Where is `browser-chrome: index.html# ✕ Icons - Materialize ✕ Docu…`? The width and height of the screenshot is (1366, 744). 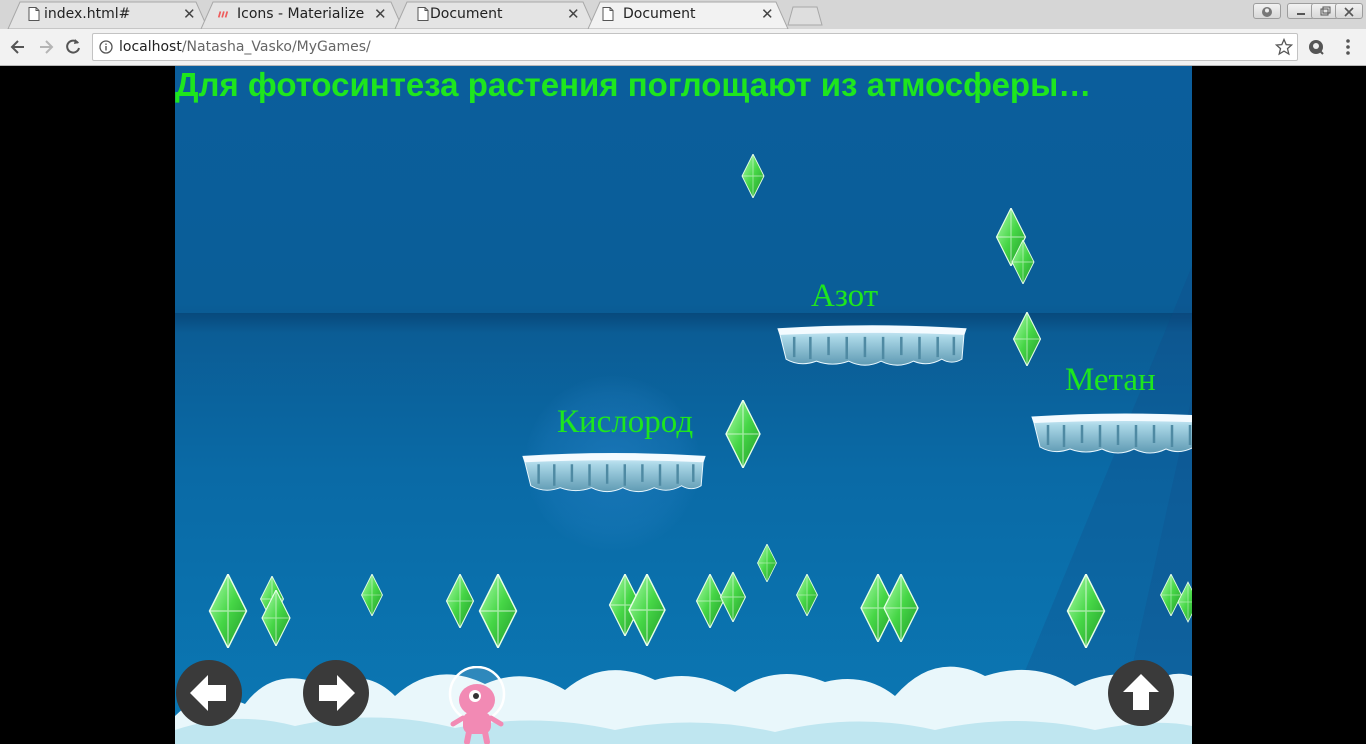 browser-chrome: index.html# ✕ Icons - Materialize ✕ Docu… is located at coordinates (683, 33).